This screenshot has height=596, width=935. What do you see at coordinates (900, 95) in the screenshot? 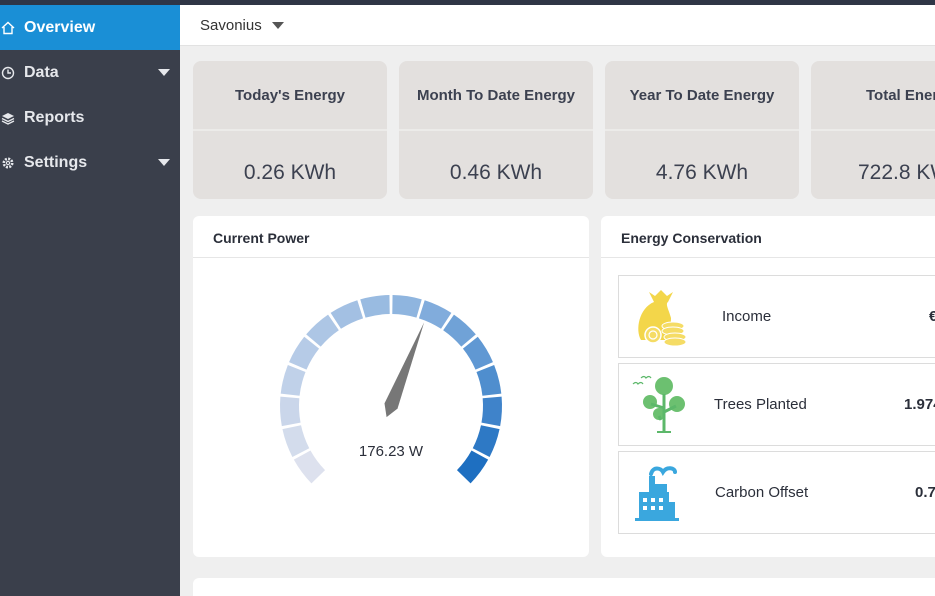
I see `stat-title: Total Energy` at bounding box center [900, 95].